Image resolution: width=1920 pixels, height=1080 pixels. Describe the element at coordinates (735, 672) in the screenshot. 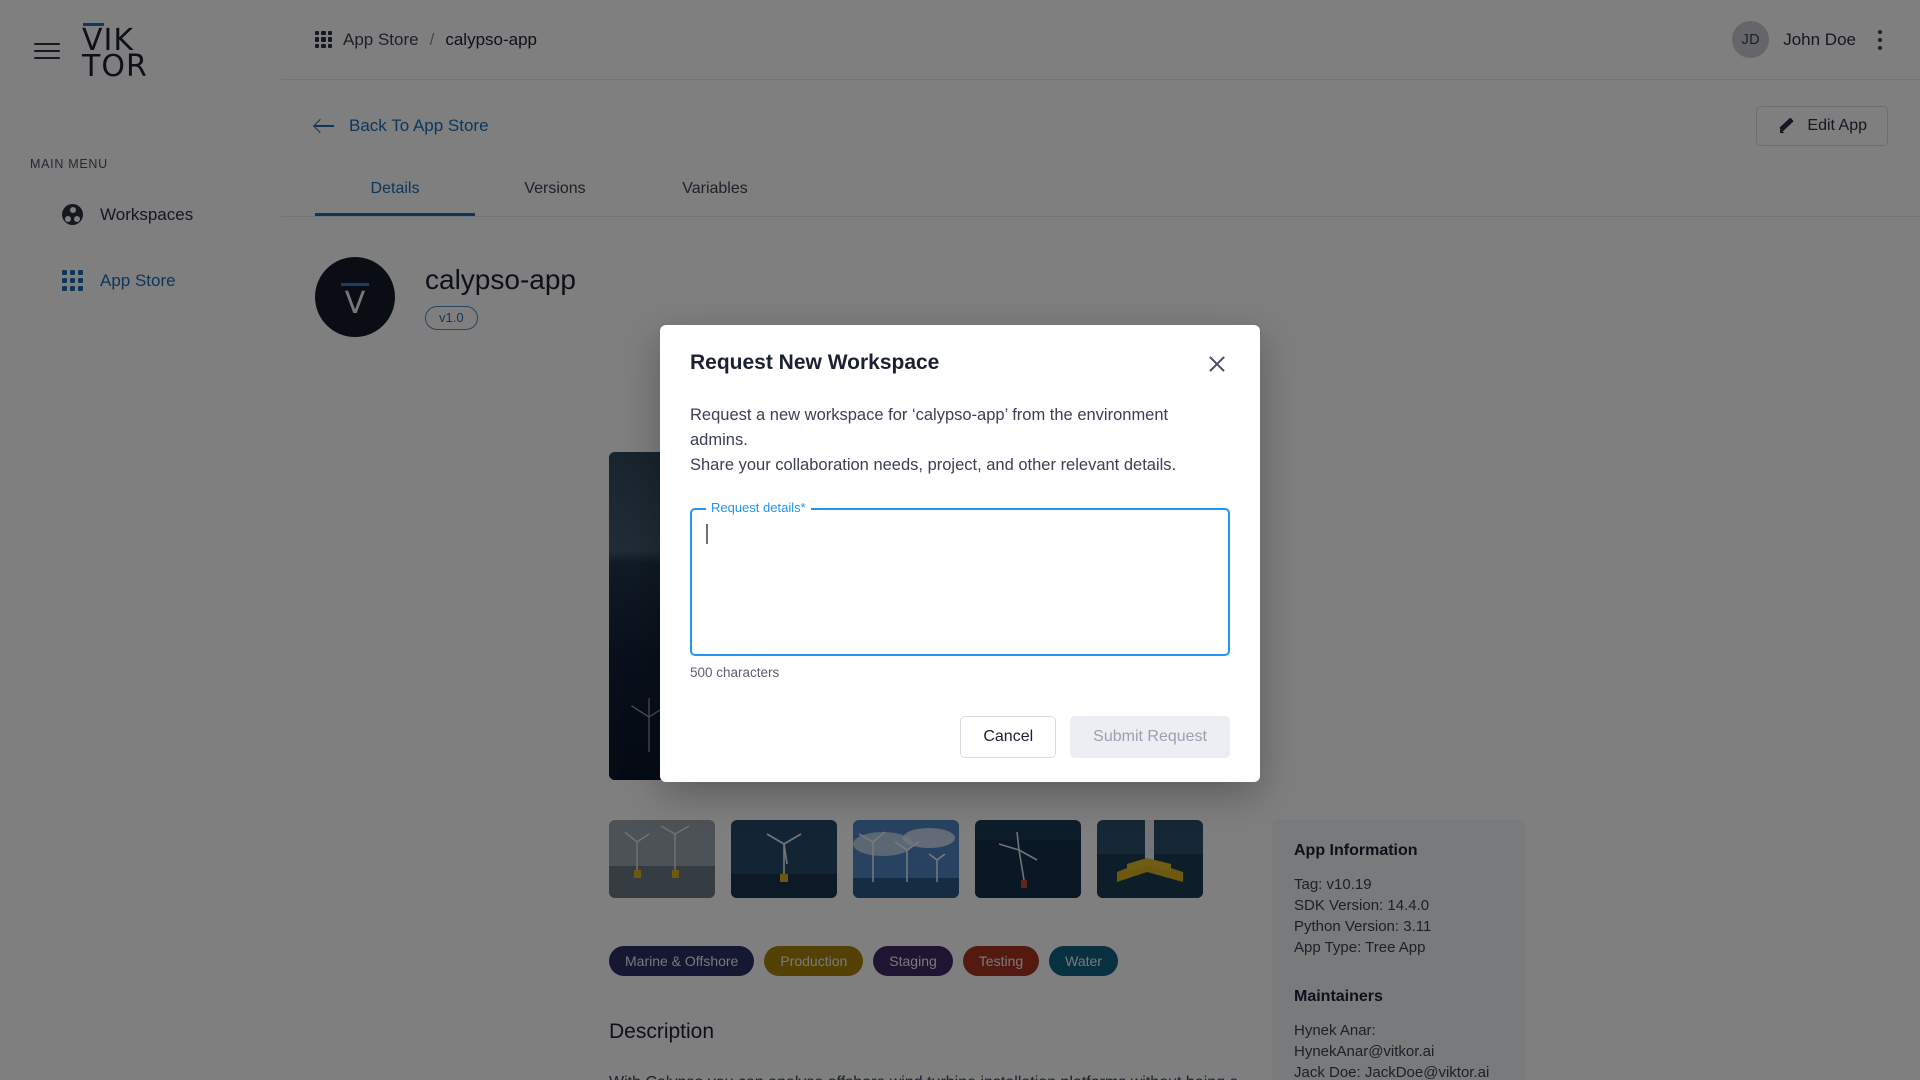

I see `character-counter: 500 characters` at that location.